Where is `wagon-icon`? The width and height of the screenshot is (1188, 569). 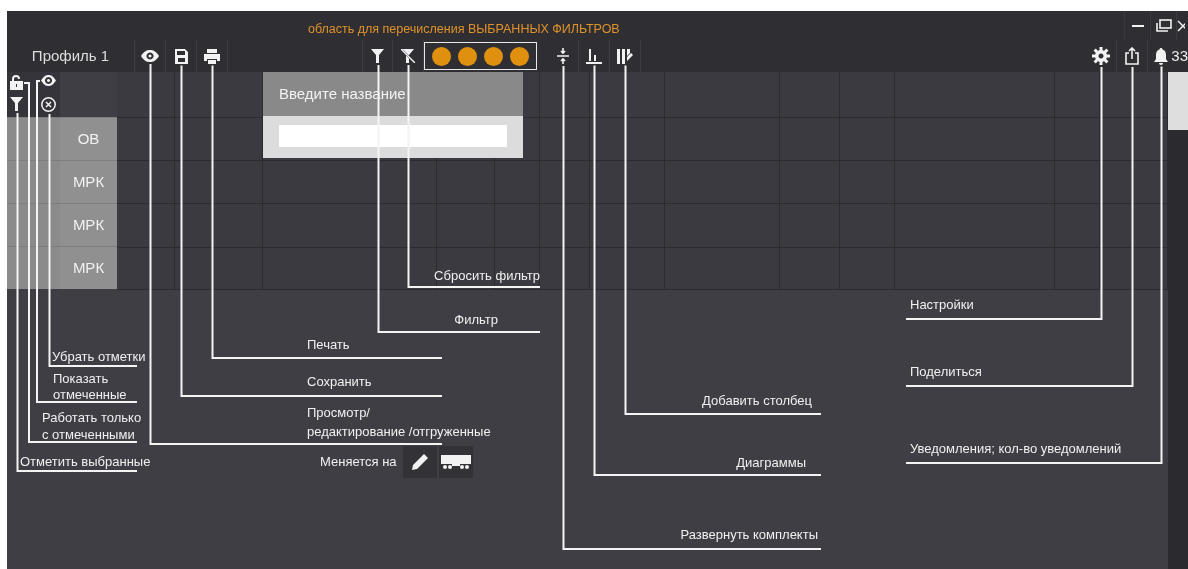 wagon-icon is located at coordinates (455, 462).